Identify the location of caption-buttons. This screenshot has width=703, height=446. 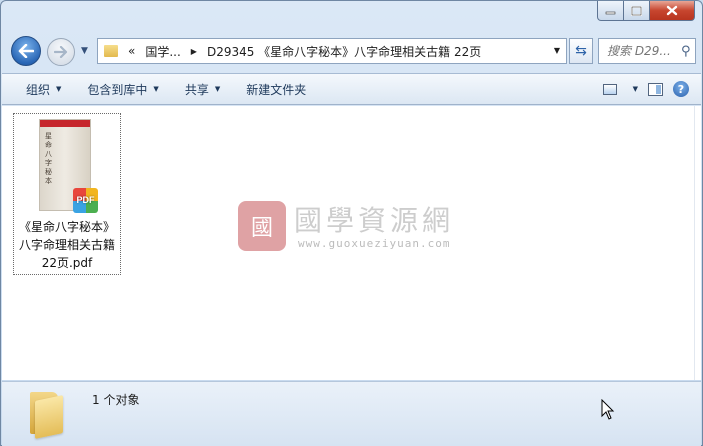
(646, 11).